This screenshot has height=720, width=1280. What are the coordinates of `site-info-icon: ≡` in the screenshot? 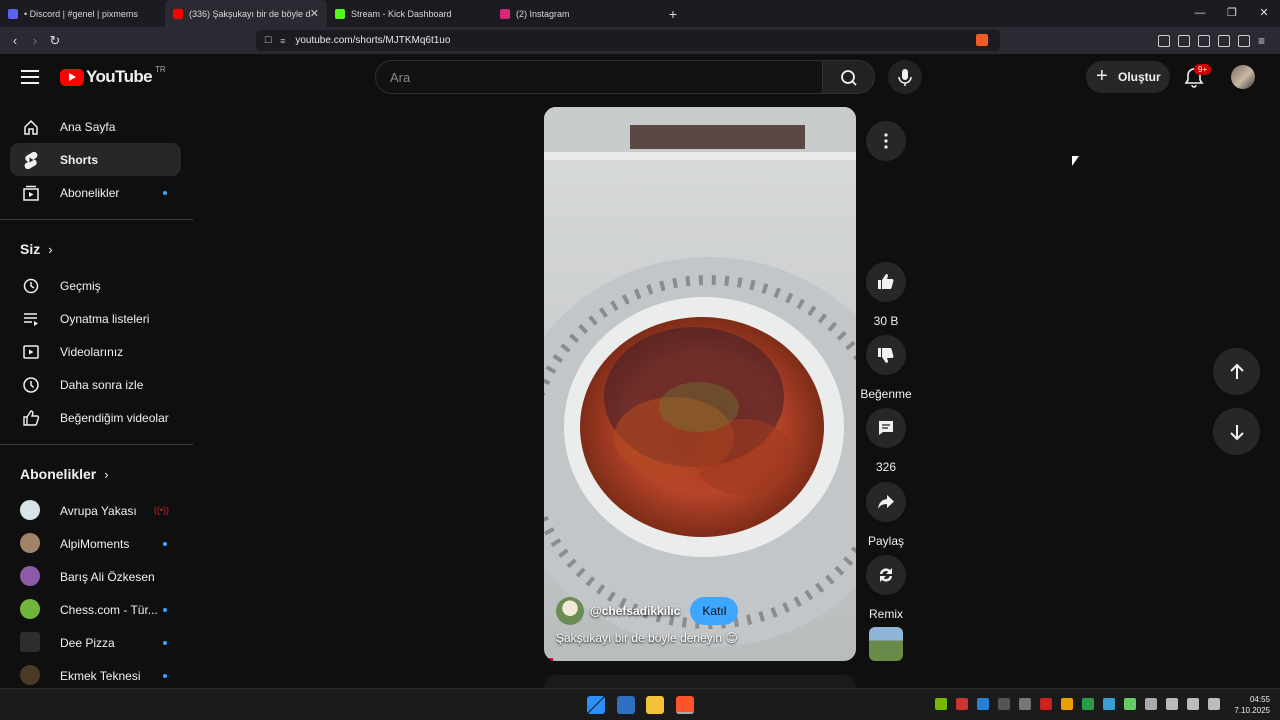 It's located at (282, 41).